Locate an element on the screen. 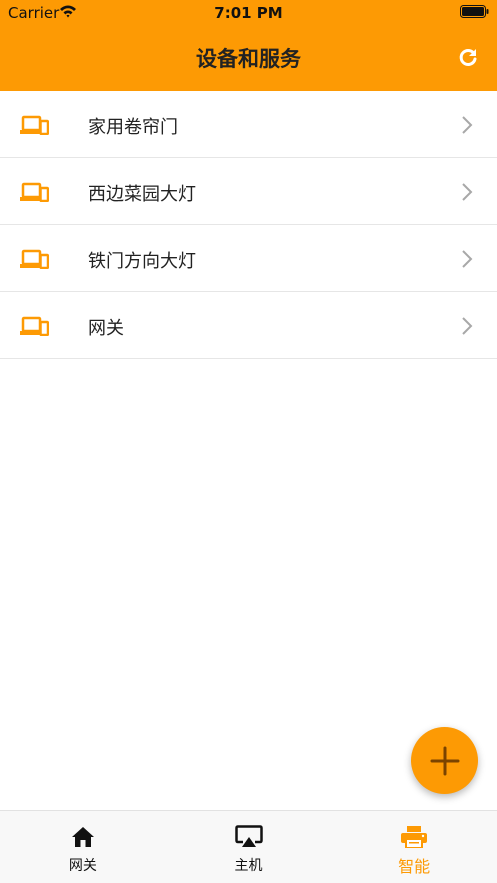 Image resolution: width=497 pixels, height=883 pixels. header: Carrier 7:01 PM 设备和服务 is located at coordinates (248, 45).